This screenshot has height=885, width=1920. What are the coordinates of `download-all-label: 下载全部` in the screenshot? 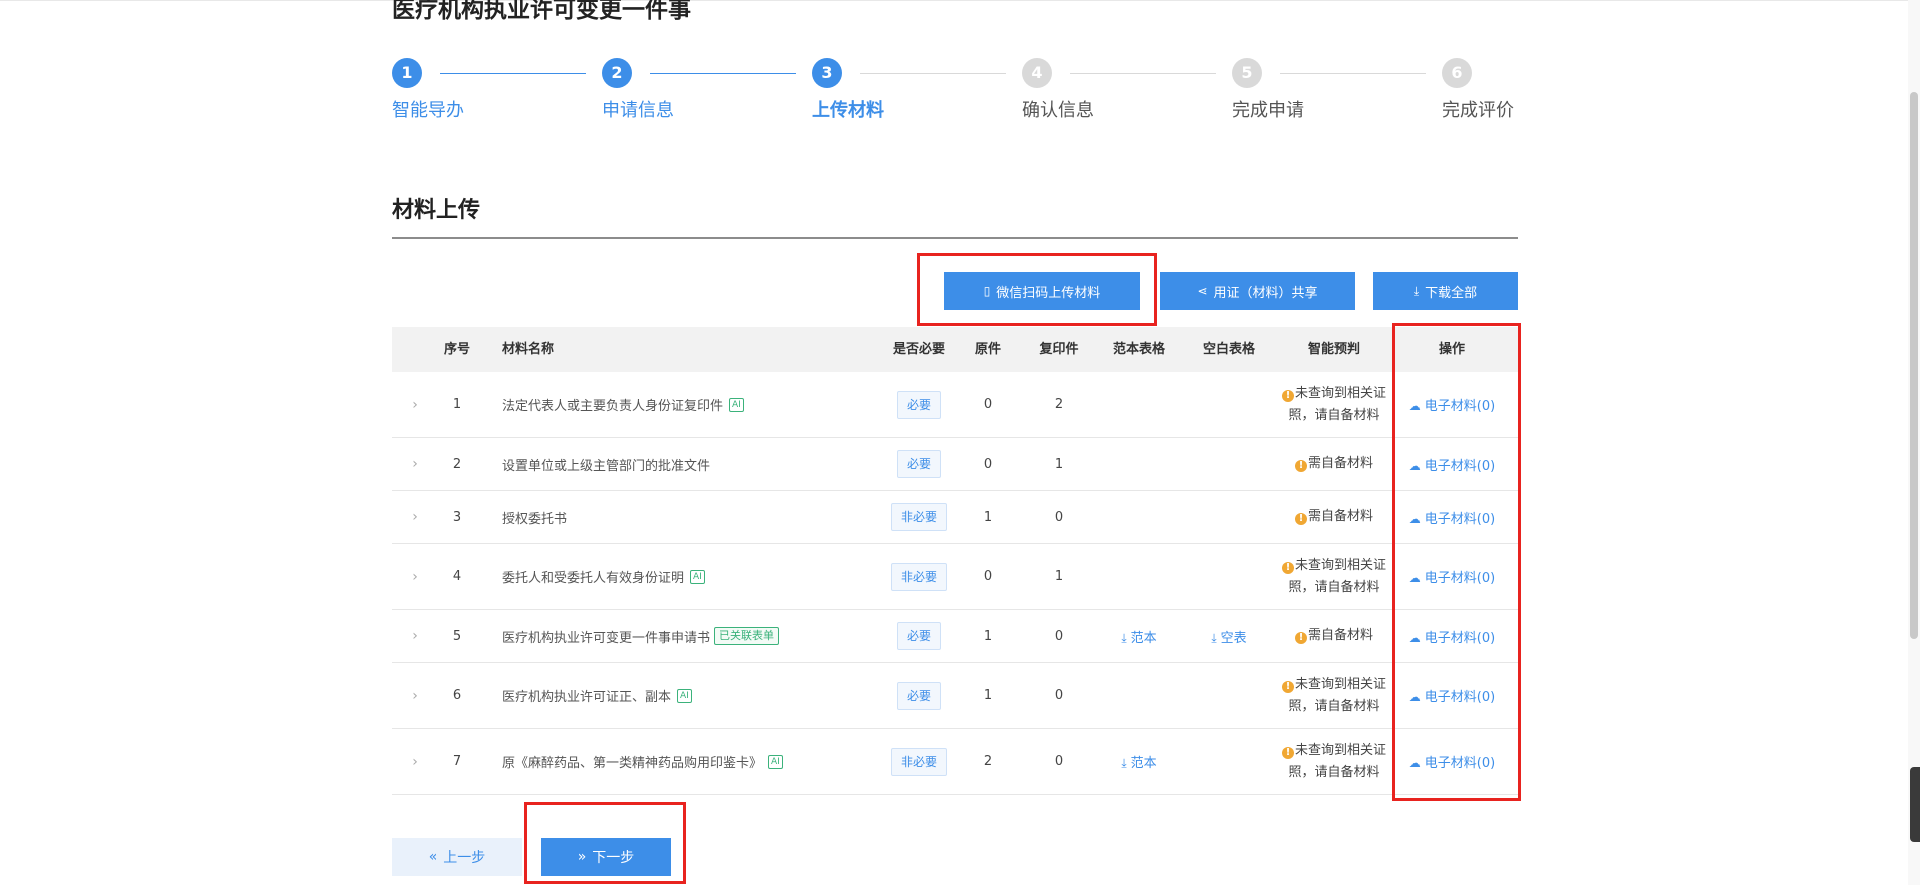 It's located at (1451, 293).